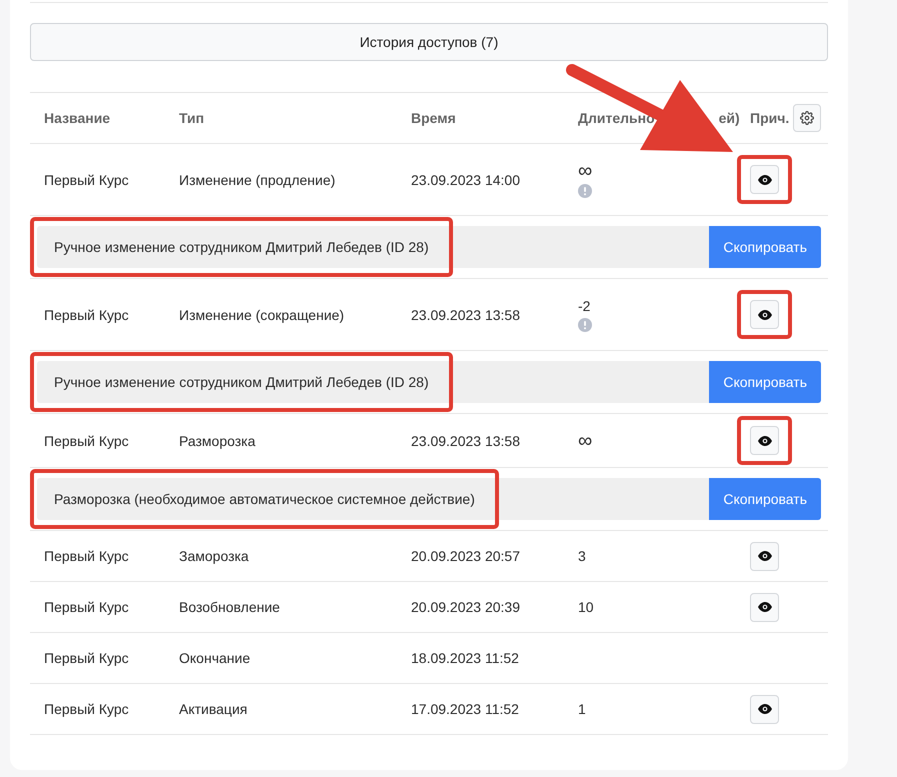 The image size is (897, 777). I want to click on column-header: ей), so click(729, 118).